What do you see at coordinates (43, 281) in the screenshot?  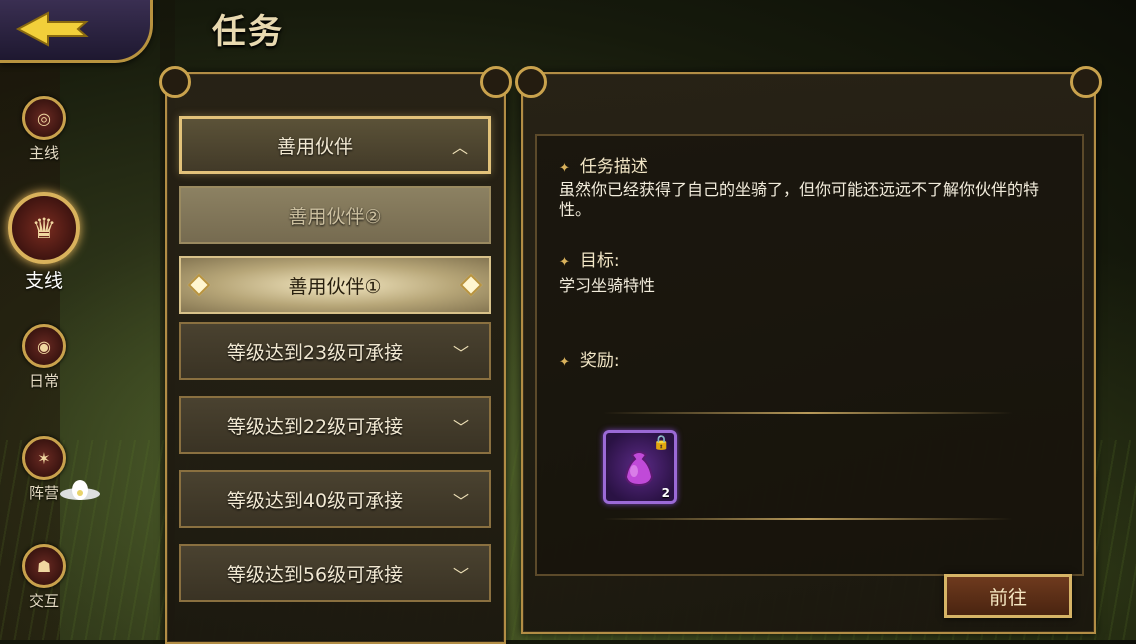 I see `nav-label-side: 支线` at bounding box center [43, 281].